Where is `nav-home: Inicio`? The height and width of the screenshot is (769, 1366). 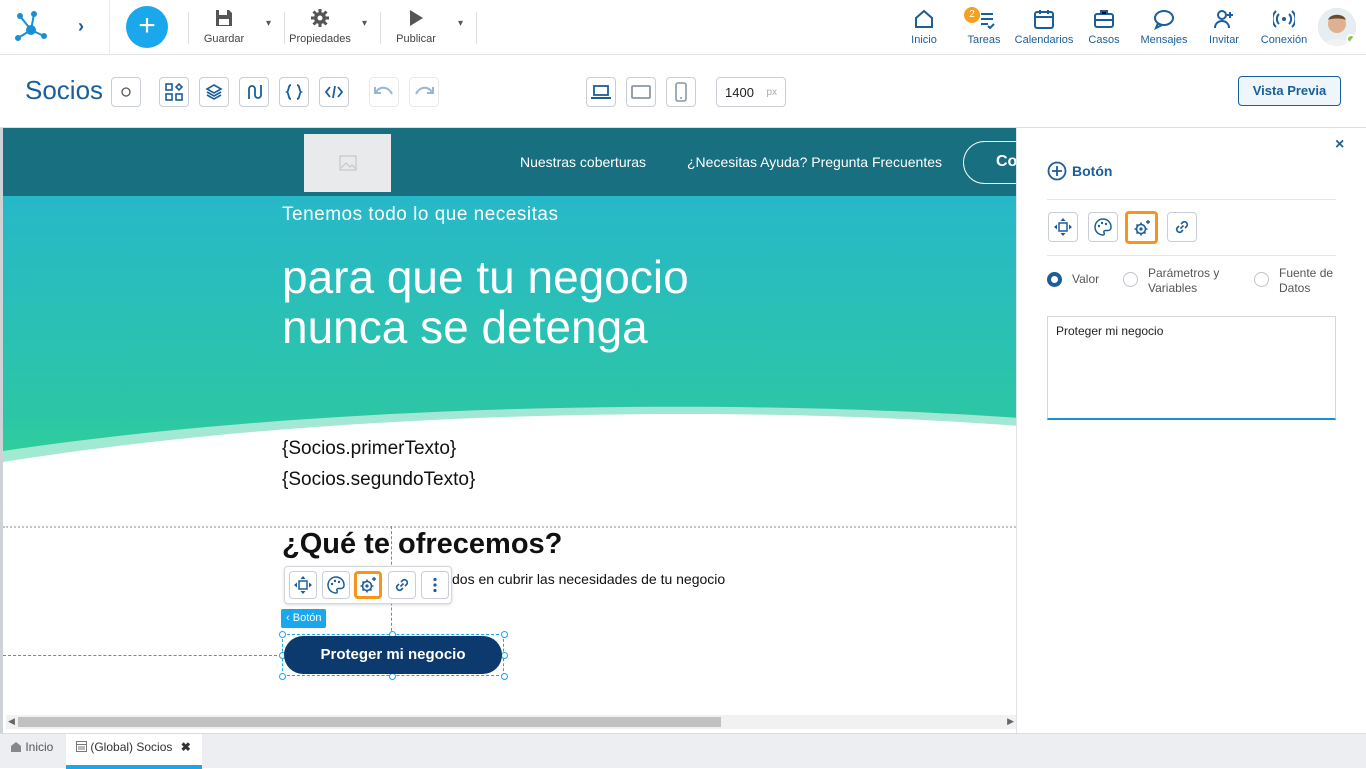 nav-home: Inicio is located at coordinates (924, 27).